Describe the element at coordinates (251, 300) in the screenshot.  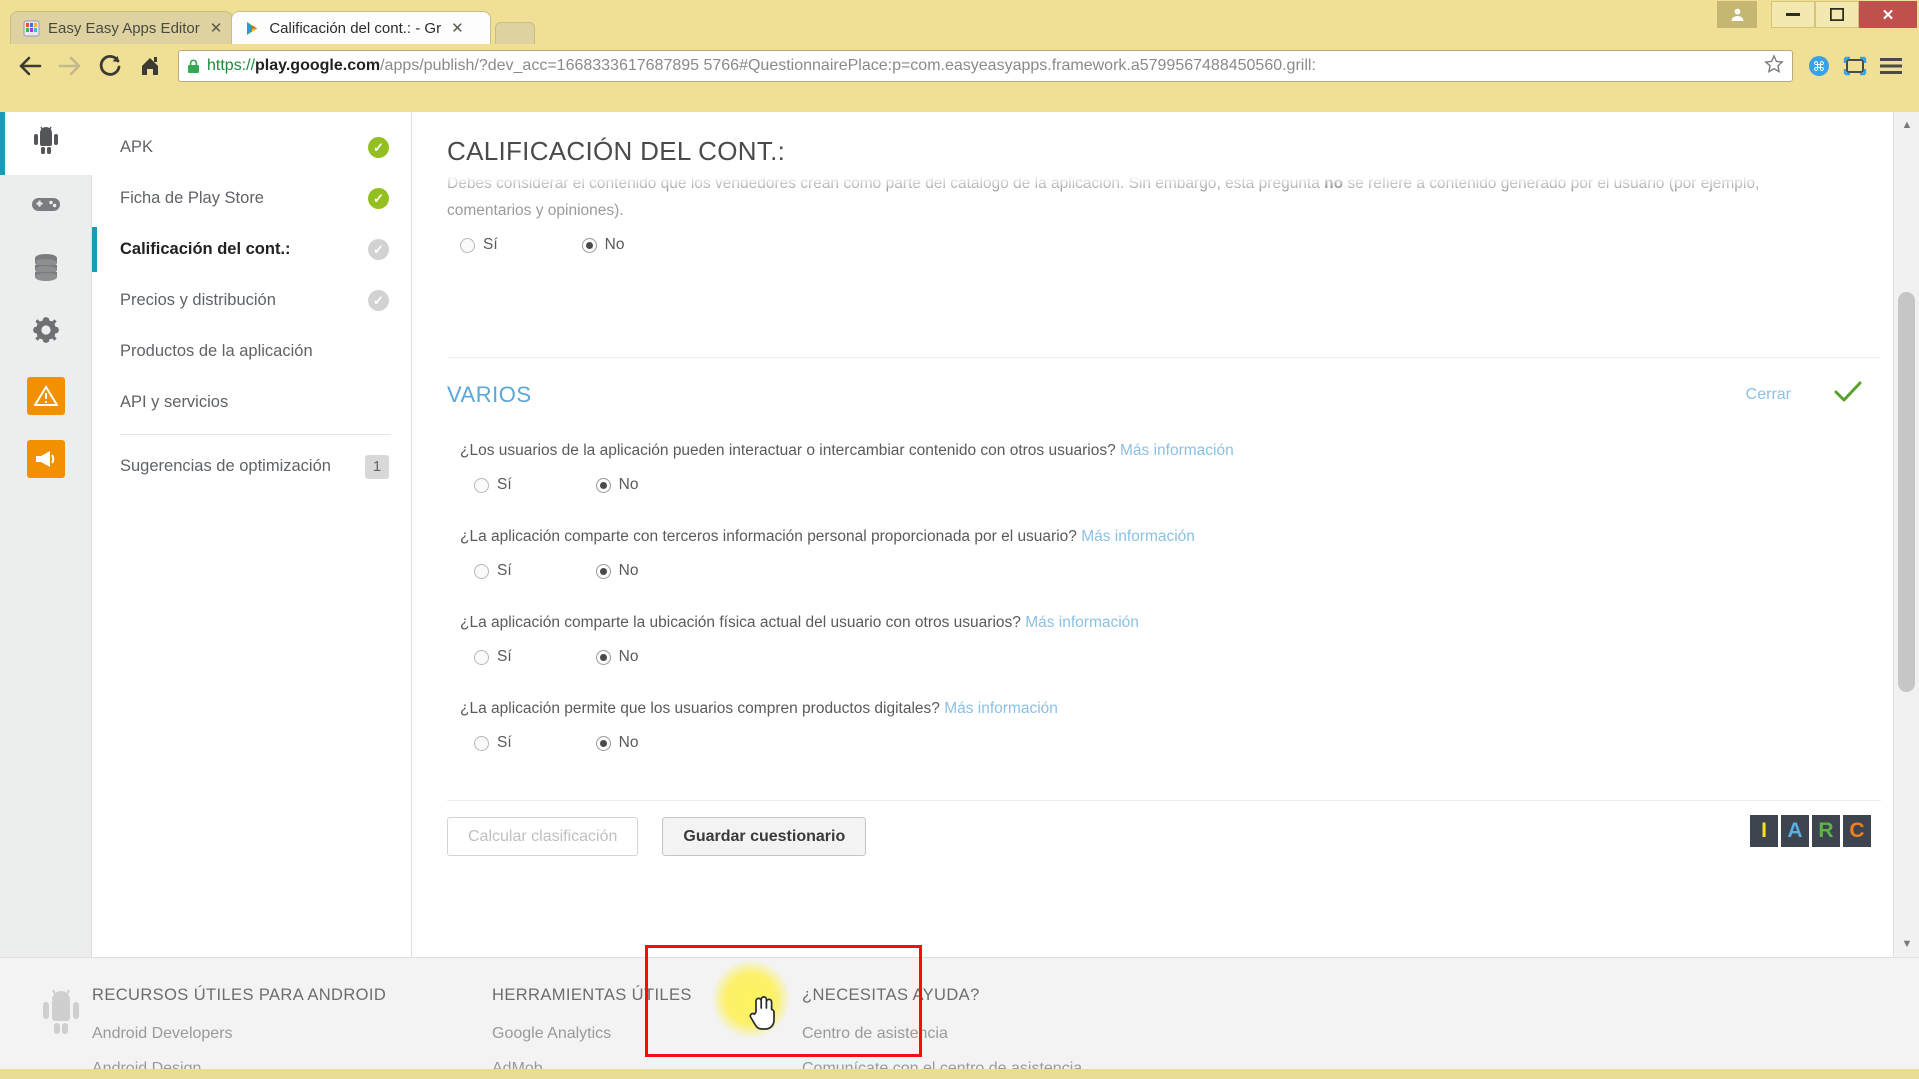
I see `sidebar-item-pricing: Precios y distribución ✓` at that location.